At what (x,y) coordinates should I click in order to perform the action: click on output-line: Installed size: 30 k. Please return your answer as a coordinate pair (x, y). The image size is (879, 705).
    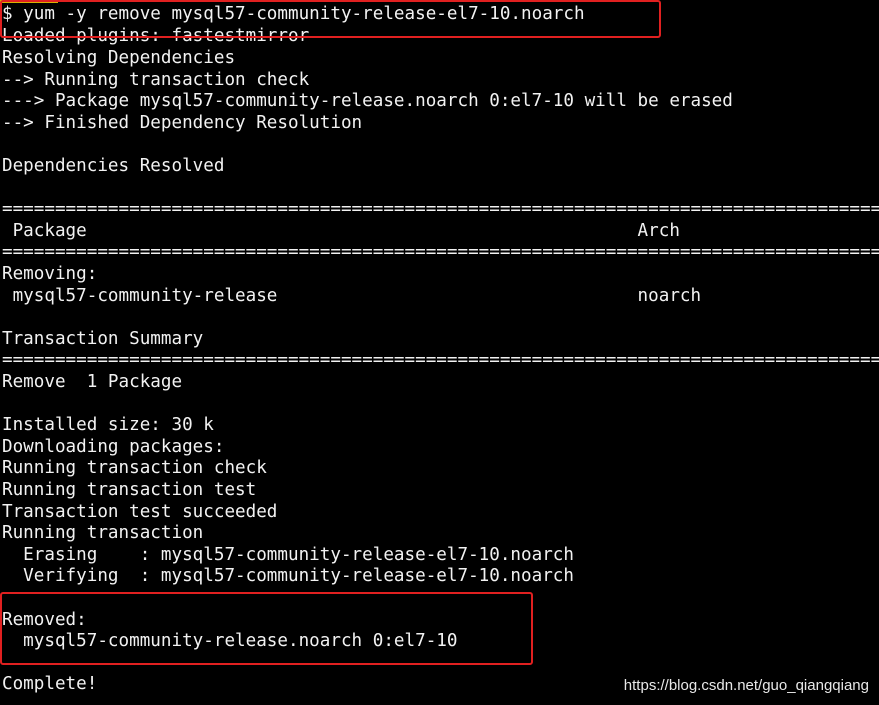
    Looking at the image, I should click on (108, 425).